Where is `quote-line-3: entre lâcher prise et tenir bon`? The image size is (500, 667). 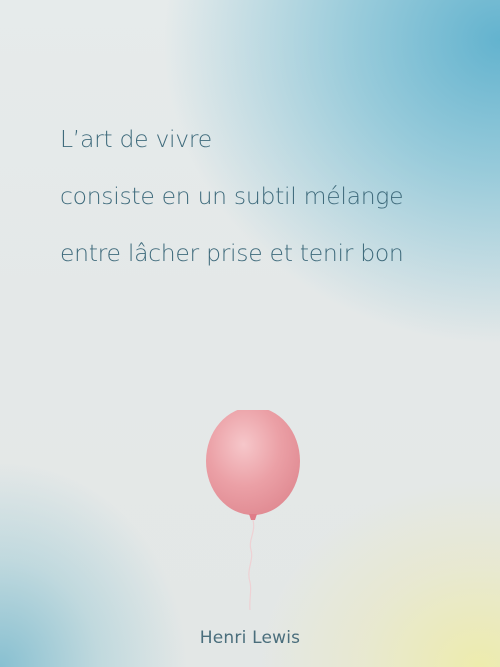 quote-line-3: entre lâcher prise et tenir bon is located at coordinates (232, 253).